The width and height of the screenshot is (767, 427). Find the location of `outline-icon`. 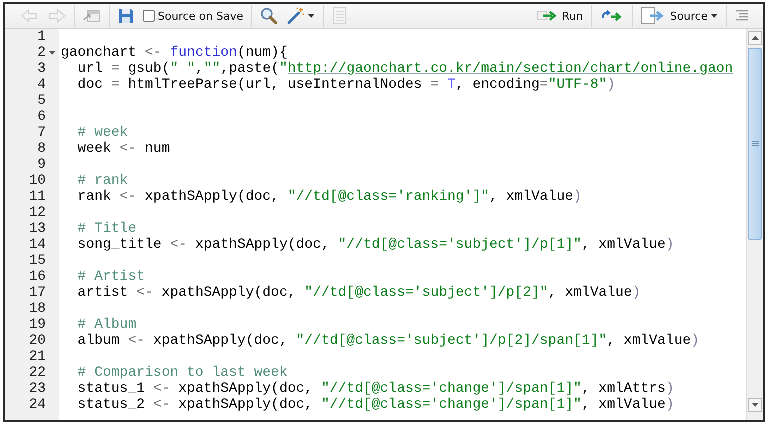

outline-icon is located at coordinates (742, 16).